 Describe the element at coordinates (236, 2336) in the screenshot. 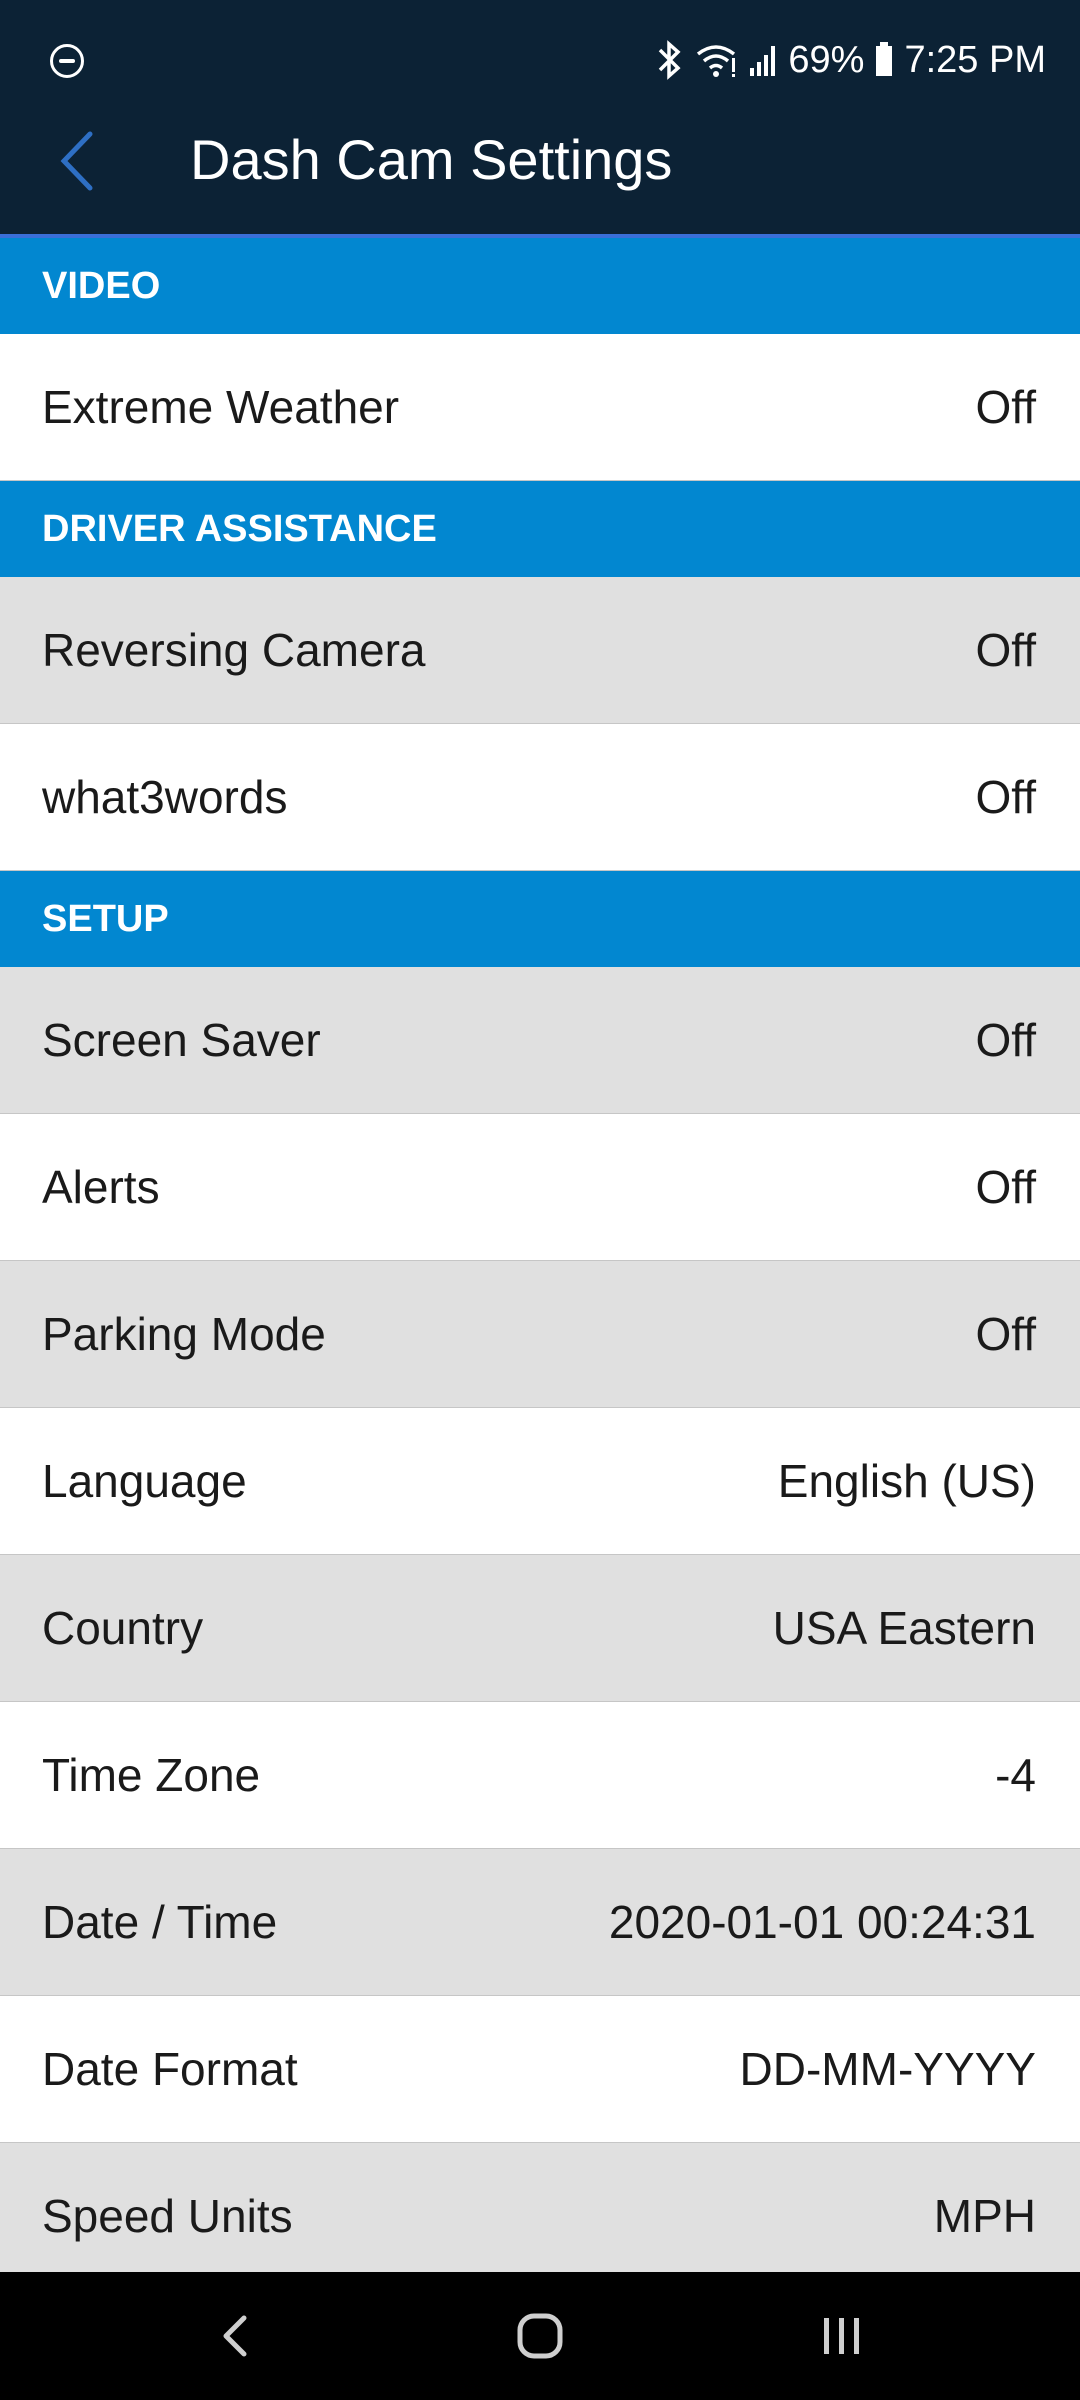

I see `nav-back-icon` at that location.